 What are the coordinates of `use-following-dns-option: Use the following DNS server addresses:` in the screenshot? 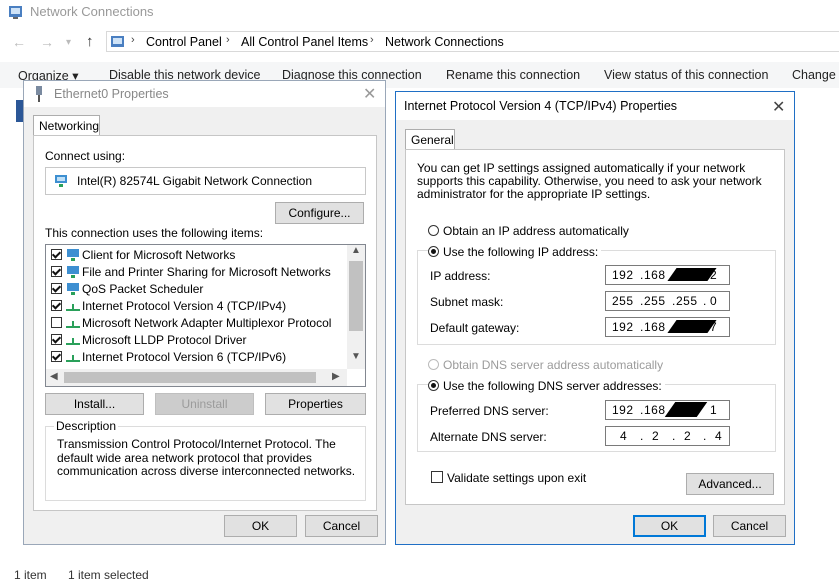 It's located at (546, 386).